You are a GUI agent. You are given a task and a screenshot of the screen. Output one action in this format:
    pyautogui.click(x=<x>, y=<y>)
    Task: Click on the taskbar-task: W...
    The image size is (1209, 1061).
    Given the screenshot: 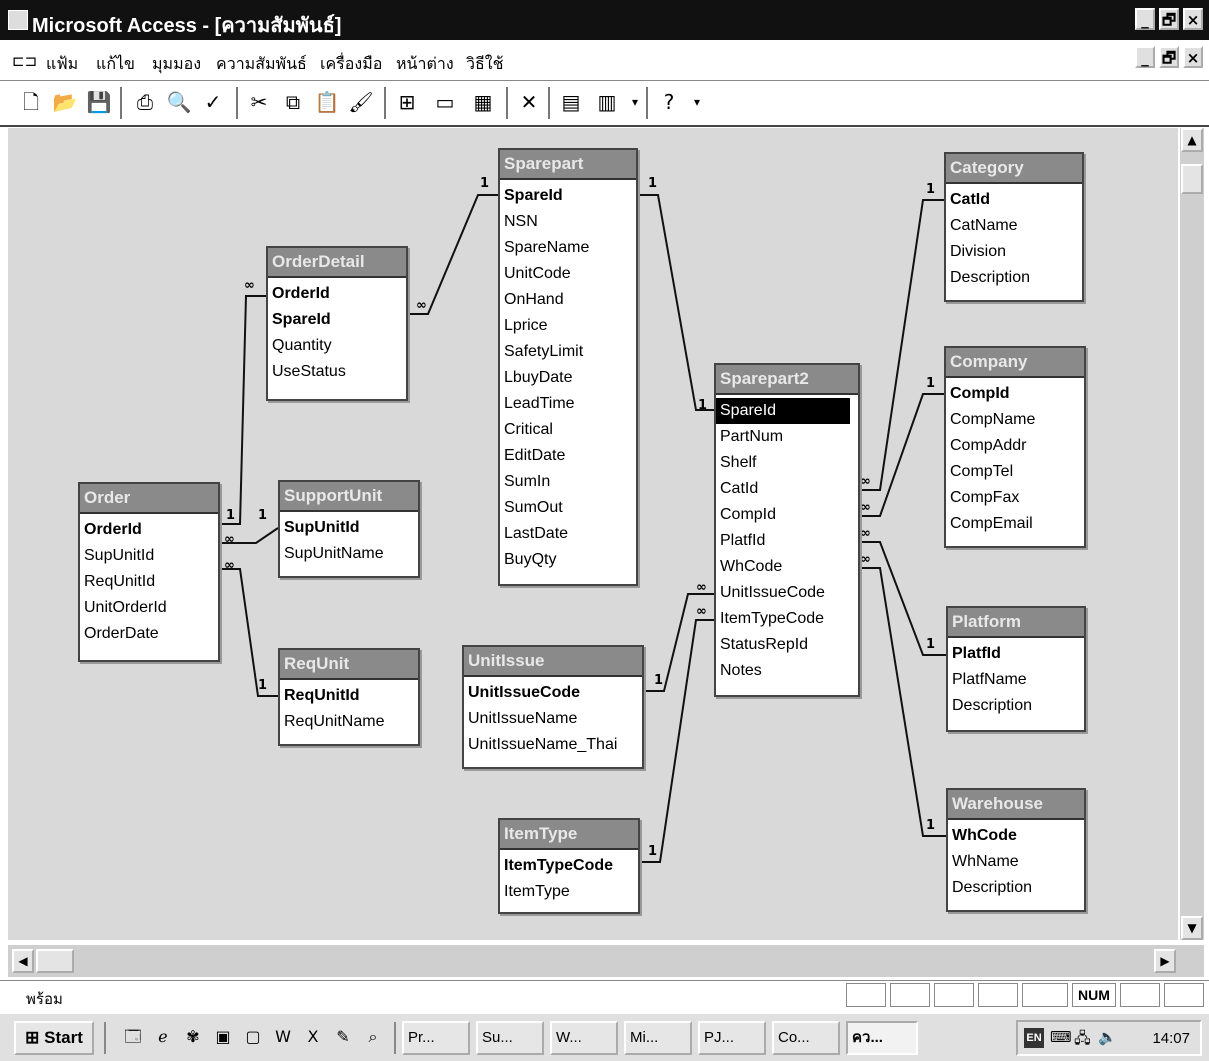 What is the action you would take?
    pyautogui.click(x=584, y=1038)
    